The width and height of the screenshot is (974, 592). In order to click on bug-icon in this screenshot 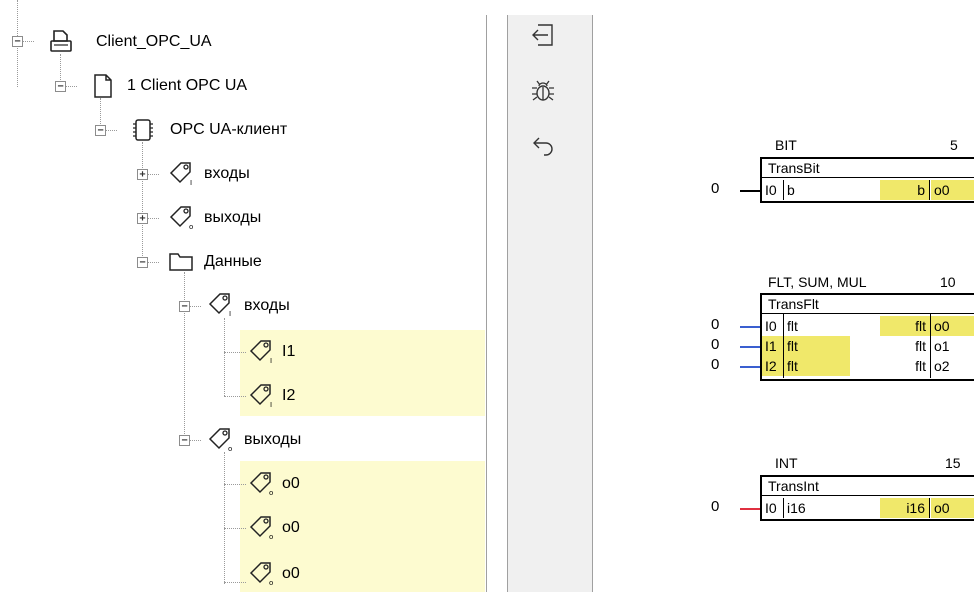, I will do `click(543, 91)`.